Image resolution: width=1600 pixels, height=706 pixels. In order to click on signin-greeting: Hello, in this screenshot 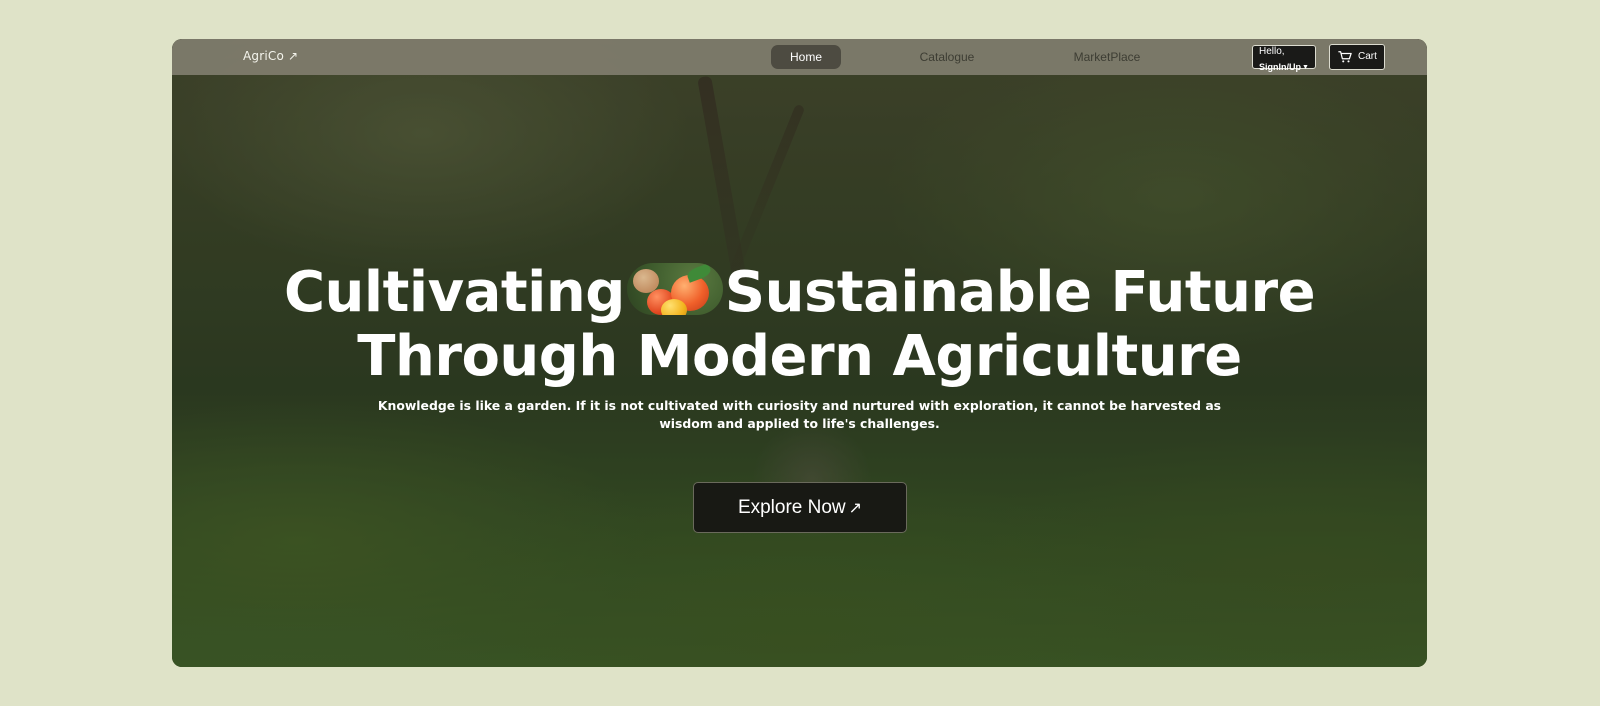, I will do `click(1272, 51)`.